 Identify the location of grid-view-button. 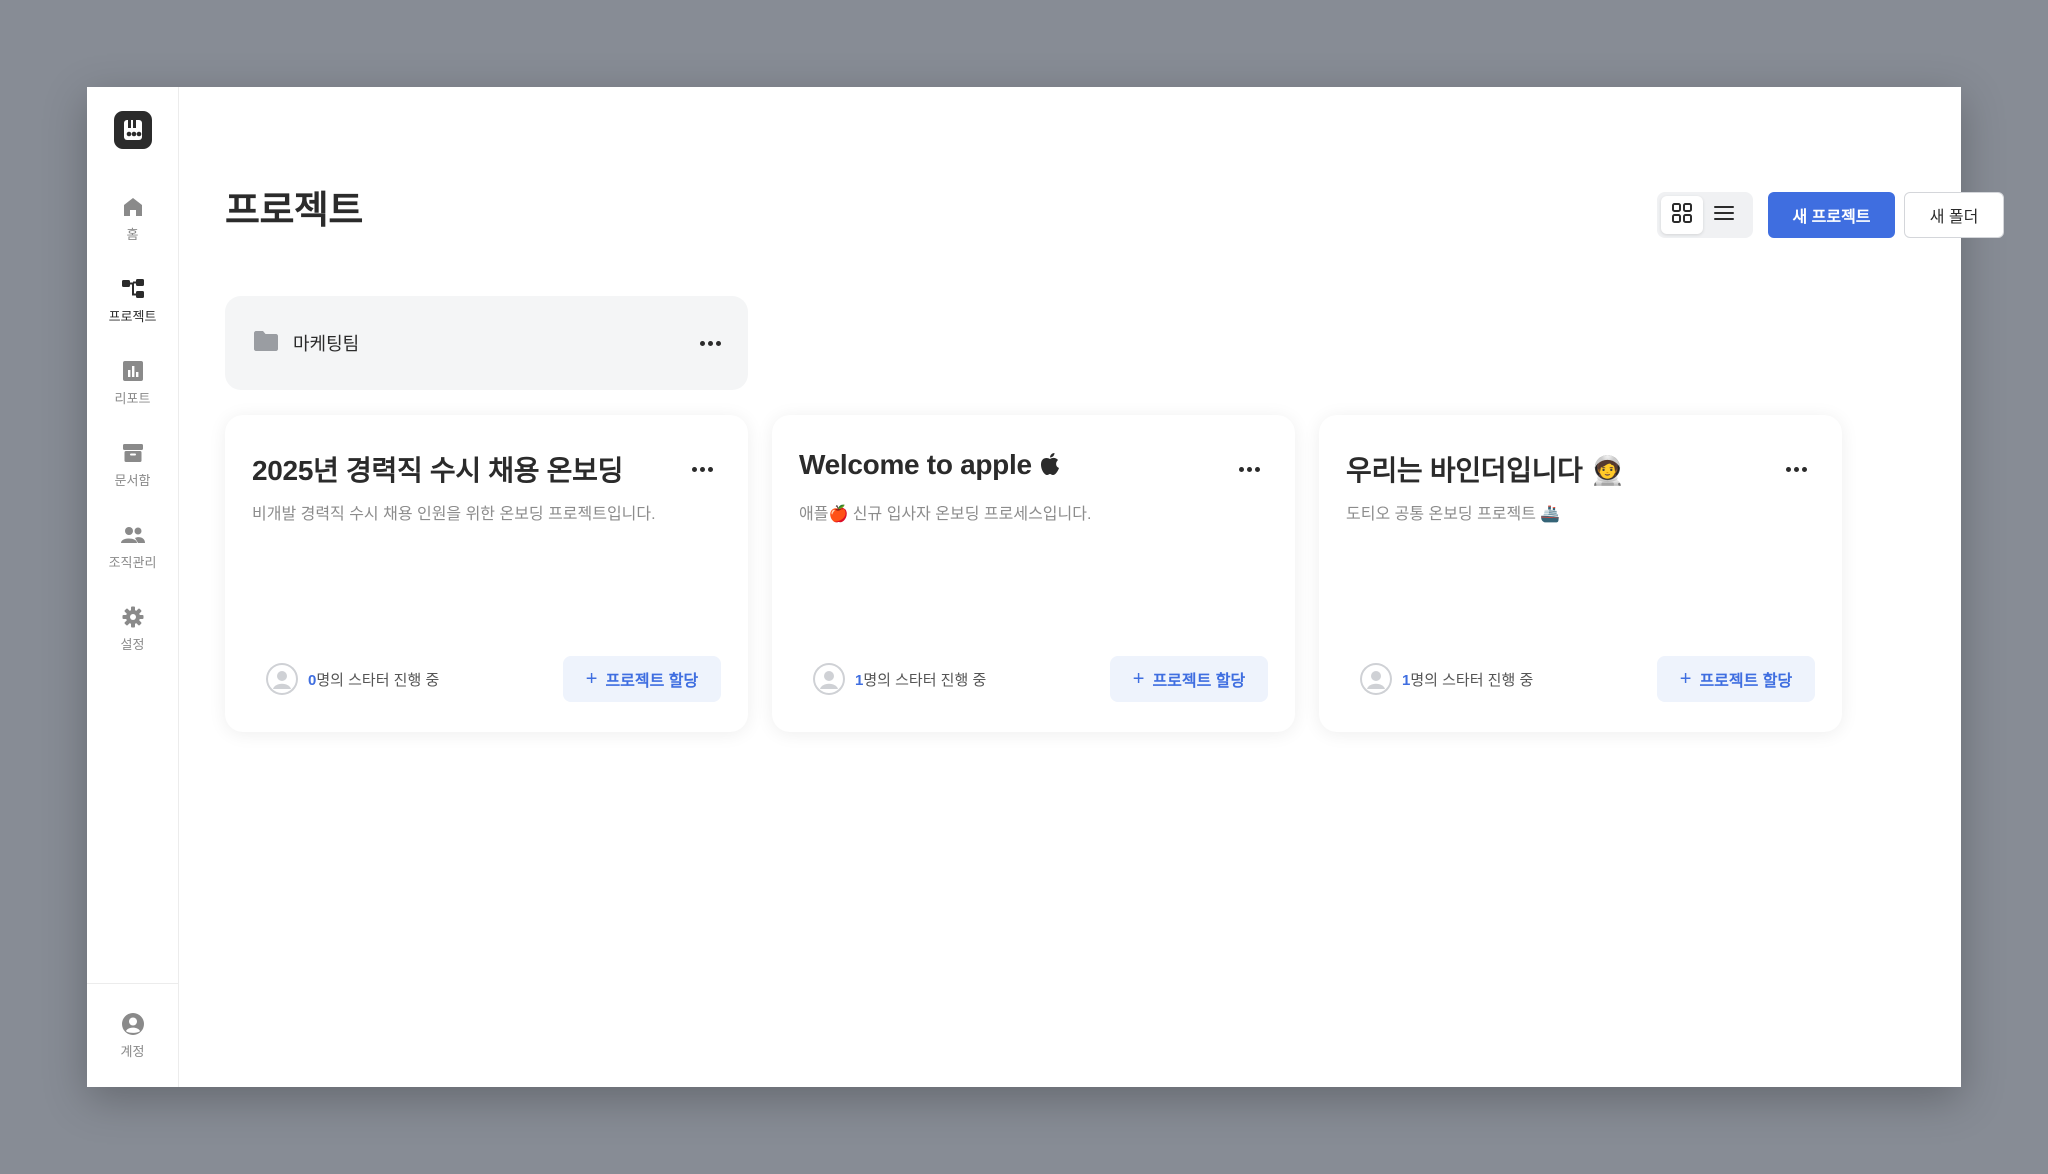
(1682, 215).